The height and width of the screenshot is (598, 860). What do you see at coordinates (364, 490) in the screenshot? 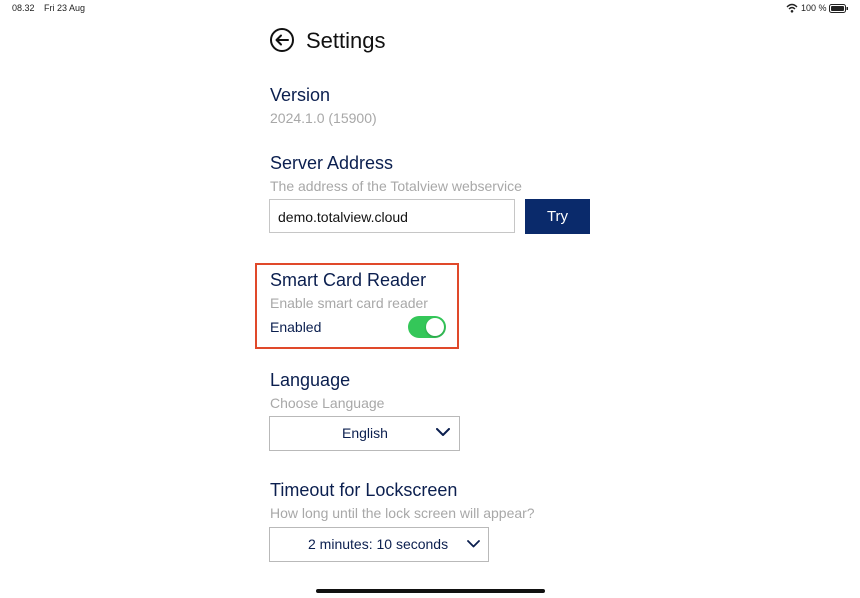
I see `timeout-title: Timeout for Lockscreen` at bounding box center [364, 490].